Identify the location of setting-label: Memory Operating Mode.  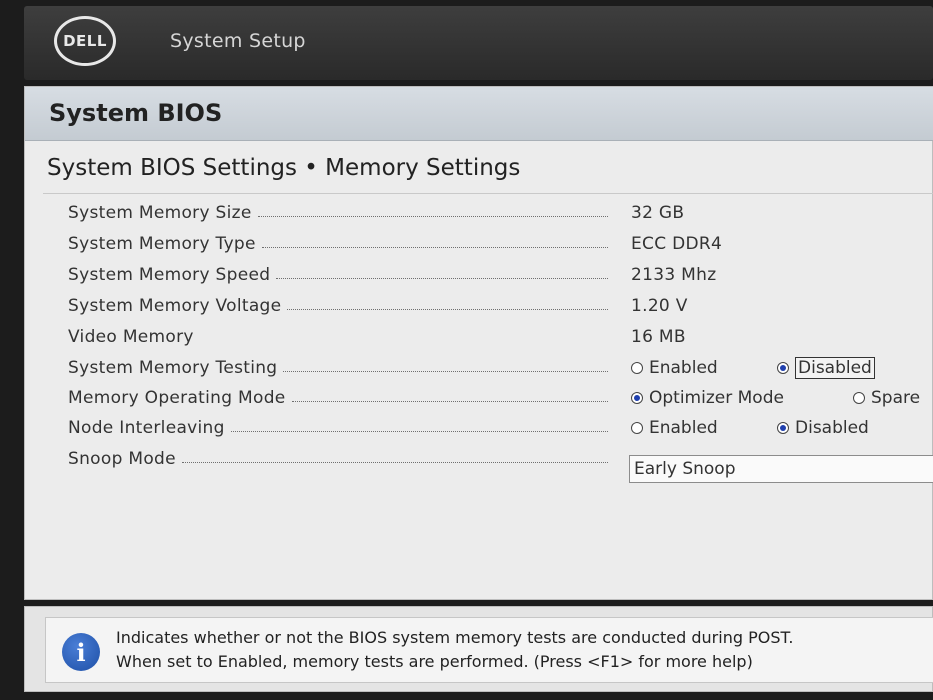
(177, 398).